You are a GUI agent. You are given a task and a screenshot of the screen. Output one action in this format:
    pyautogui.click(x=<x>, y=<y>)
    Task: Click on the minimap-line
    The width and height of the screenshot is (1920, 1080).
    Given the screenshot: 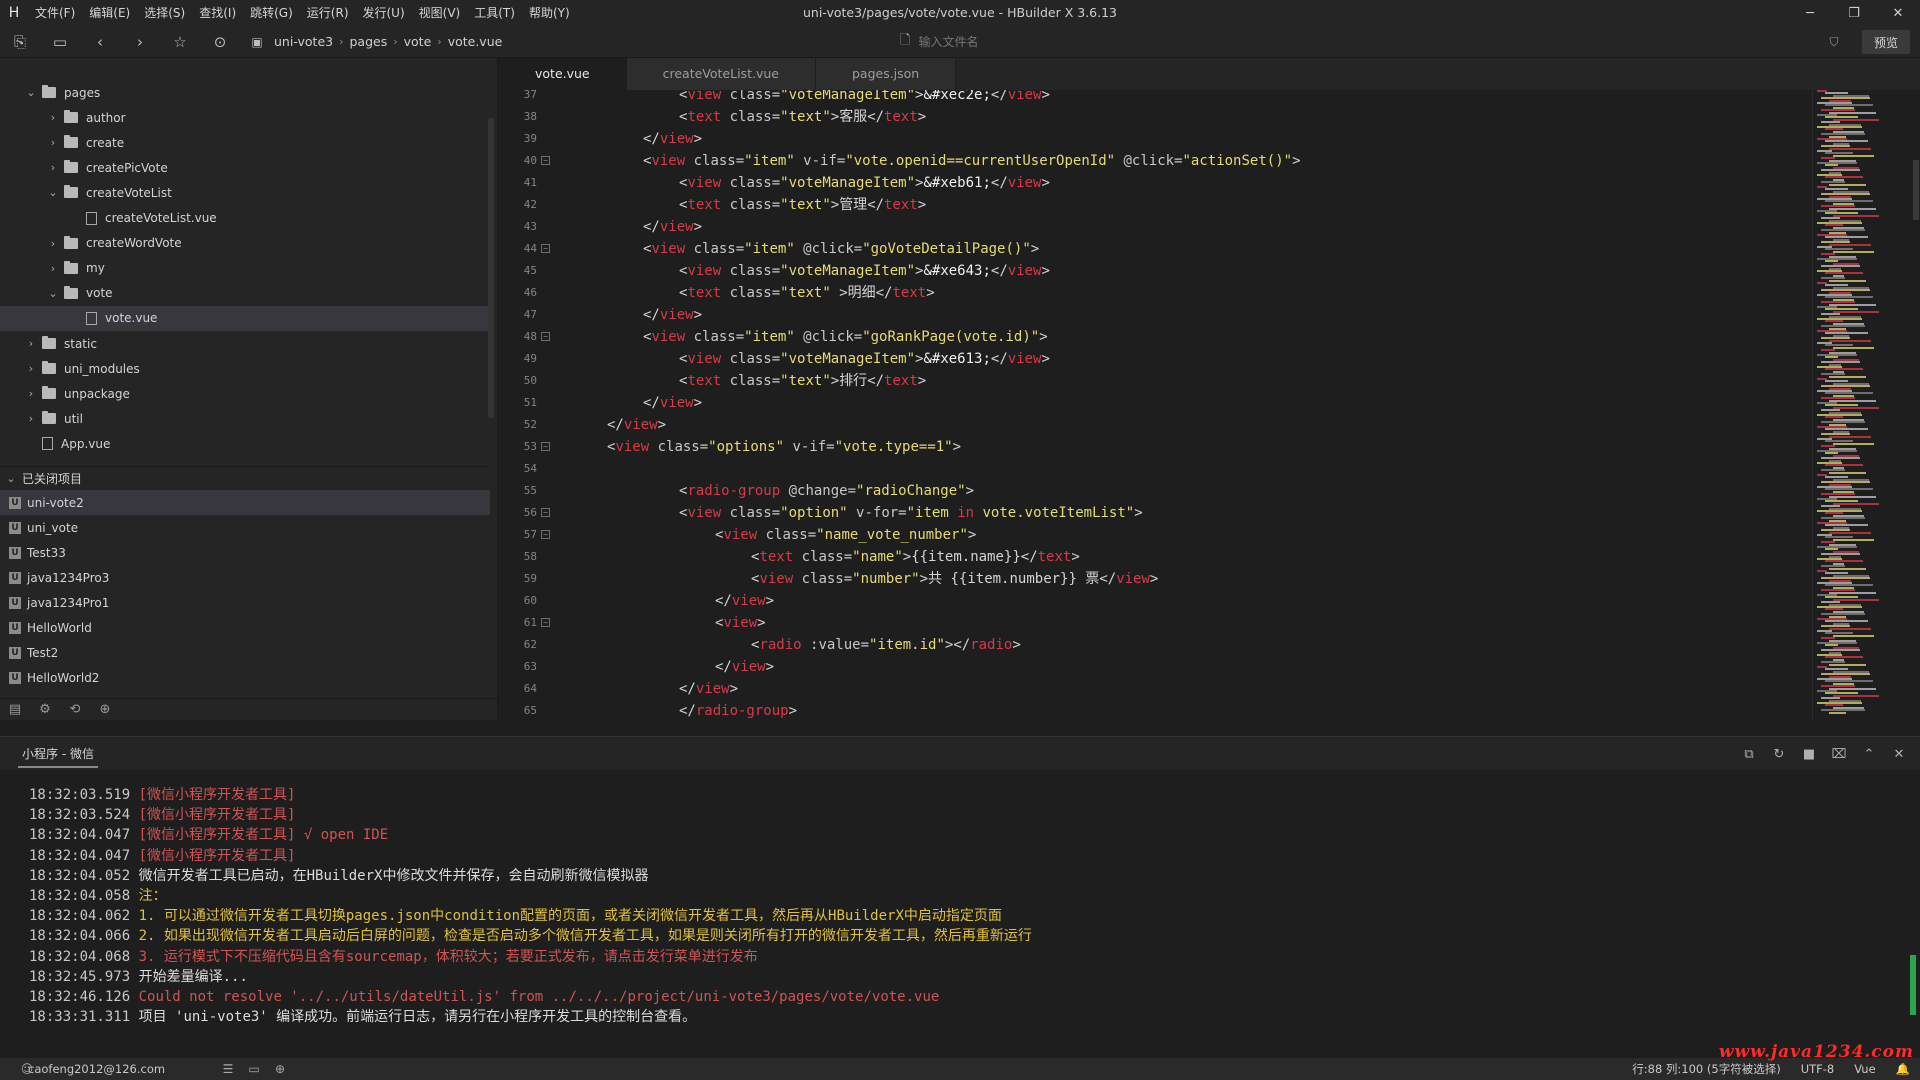 What is the action you would take?
    pyautogui.click(x=1850, y=628)
    